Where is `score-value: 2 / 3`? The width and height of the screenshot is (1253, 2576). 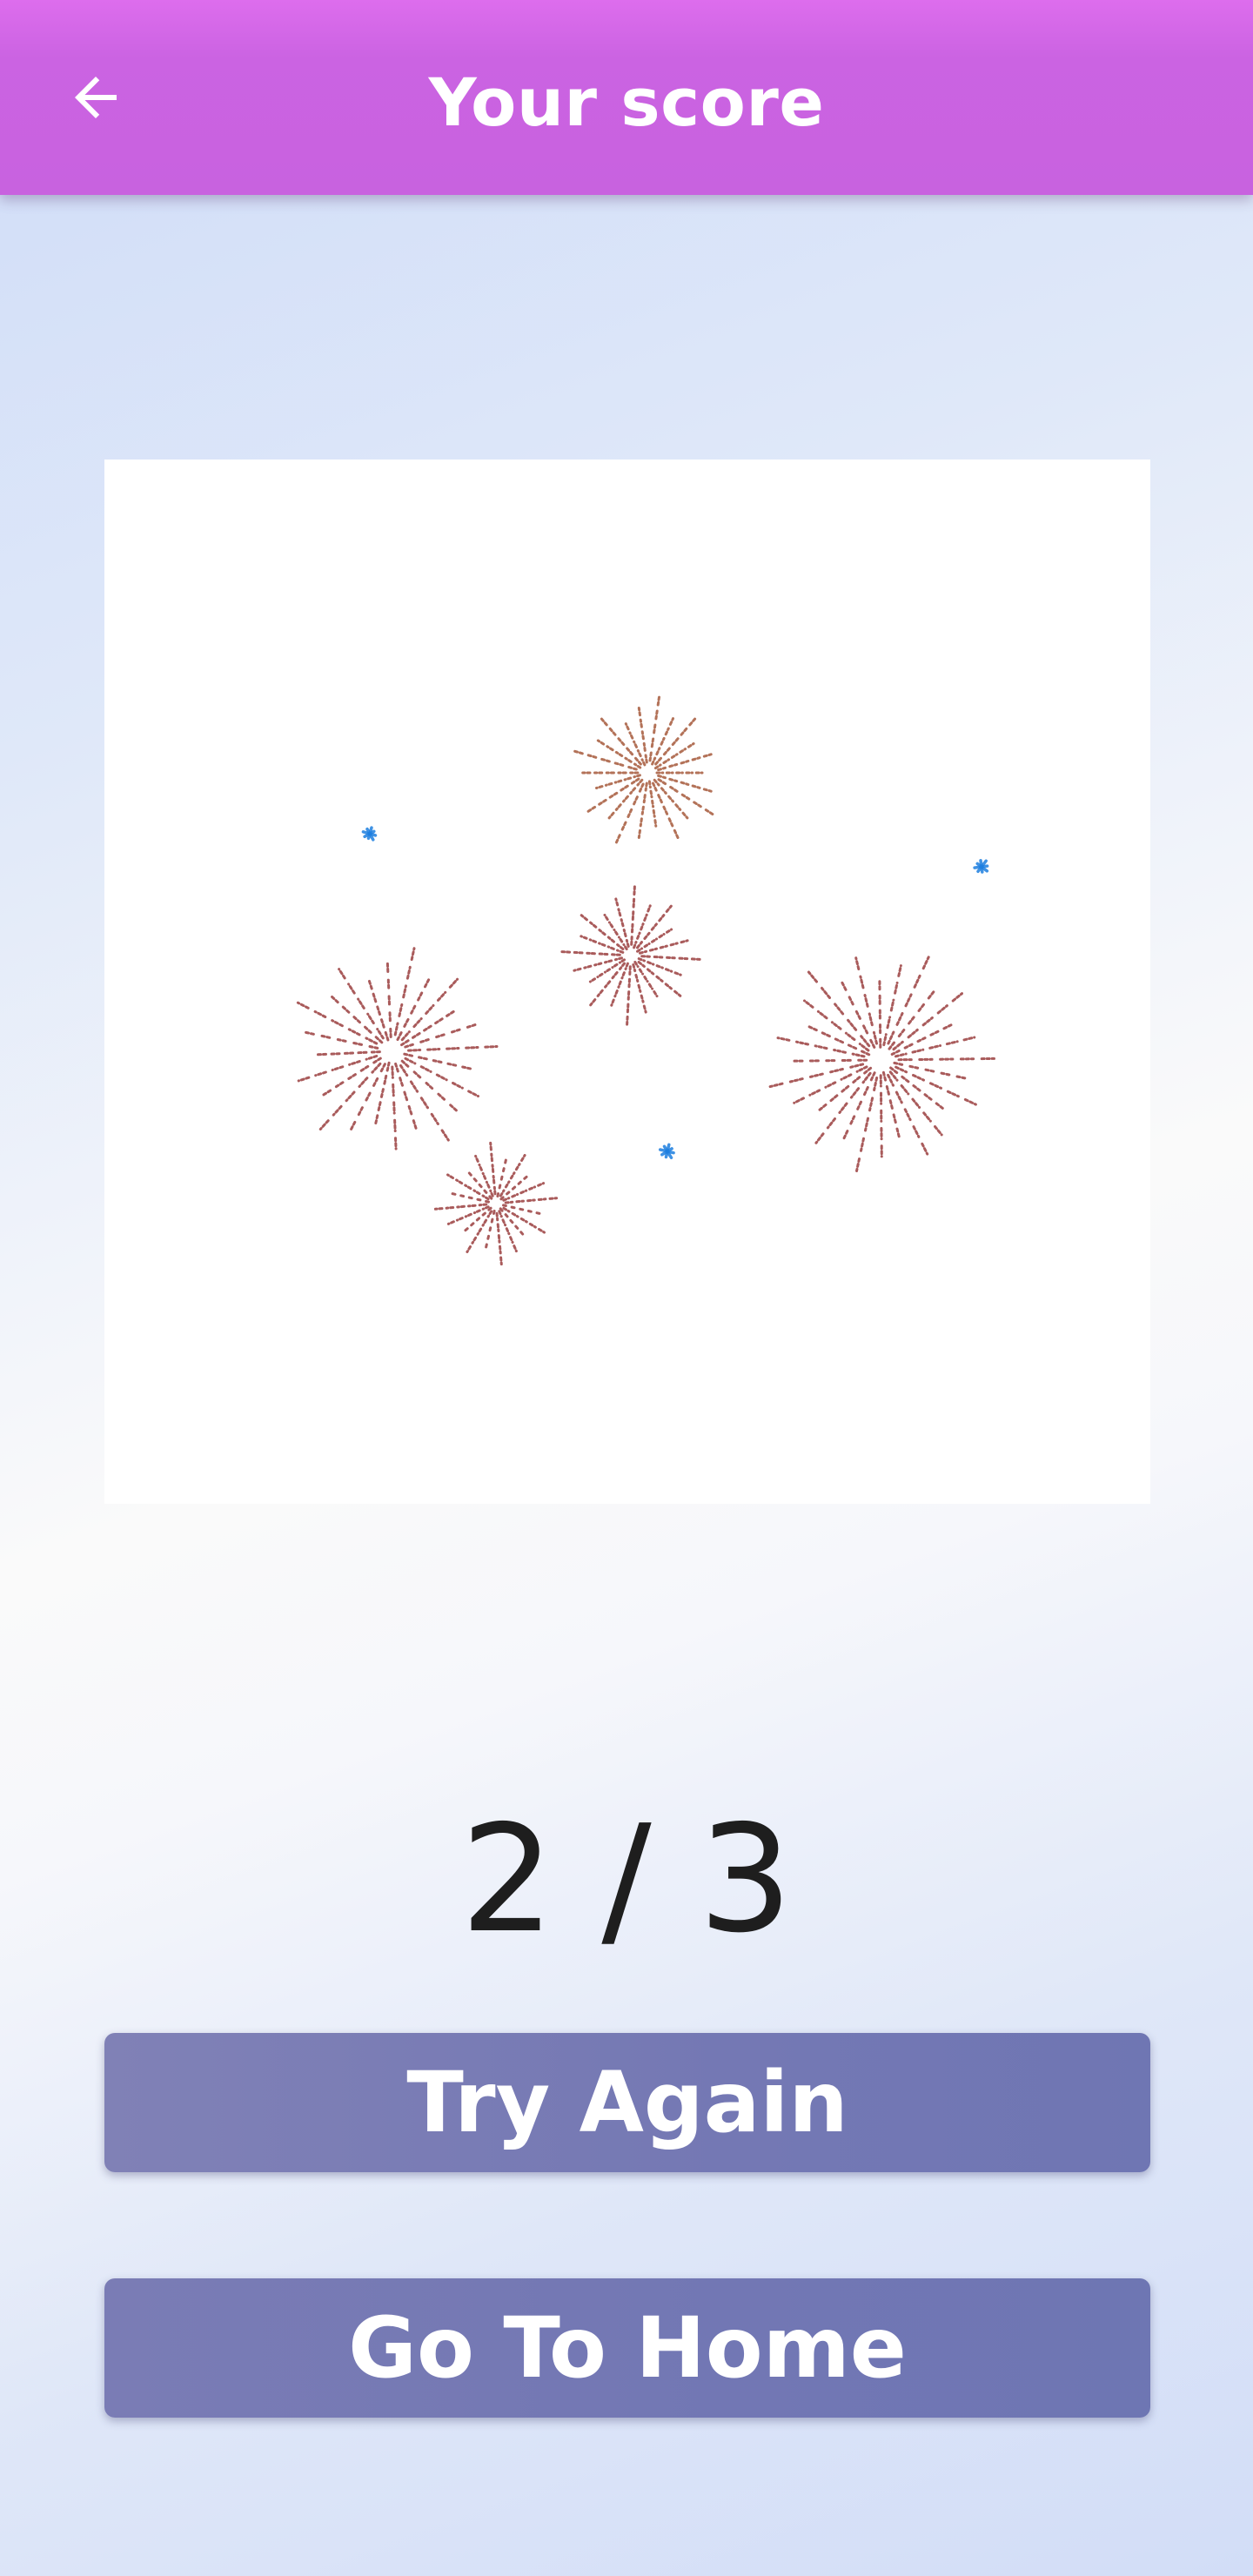 score-value: 2 / 3 is located at coordinates (626, 1880).